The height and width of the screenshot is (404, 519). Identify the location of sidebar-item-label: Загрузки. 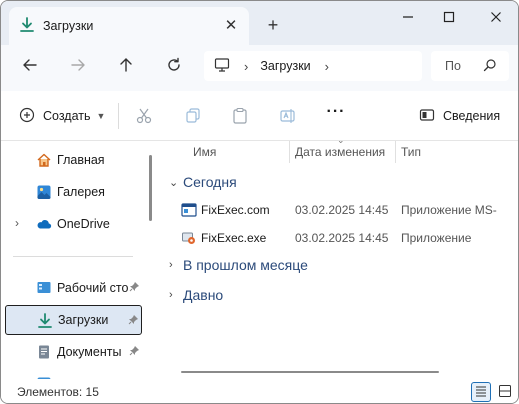
(83, 320).